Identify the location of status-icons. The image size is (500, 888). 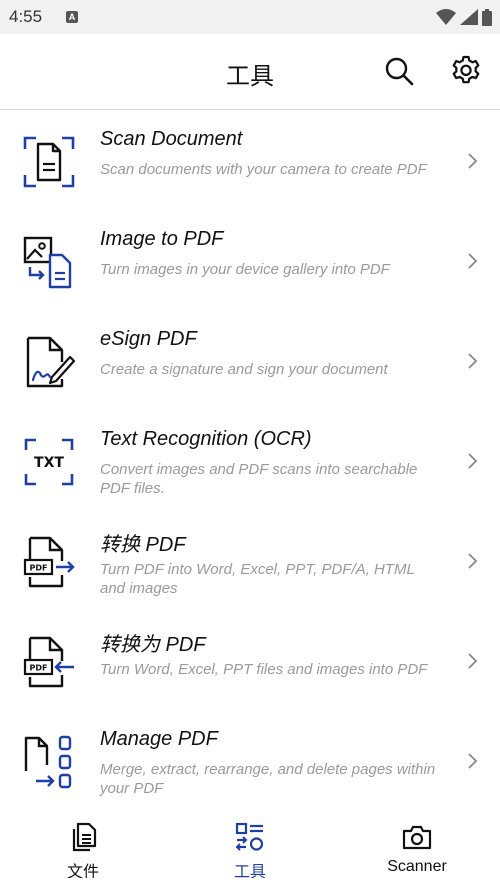
(464, 17).